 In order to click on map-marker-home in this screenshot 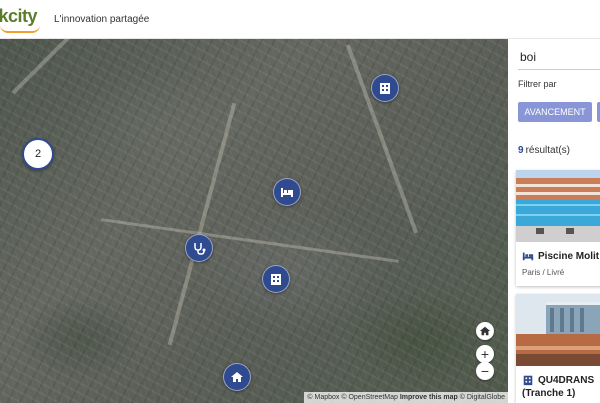, I will do `click(237, 377)`.